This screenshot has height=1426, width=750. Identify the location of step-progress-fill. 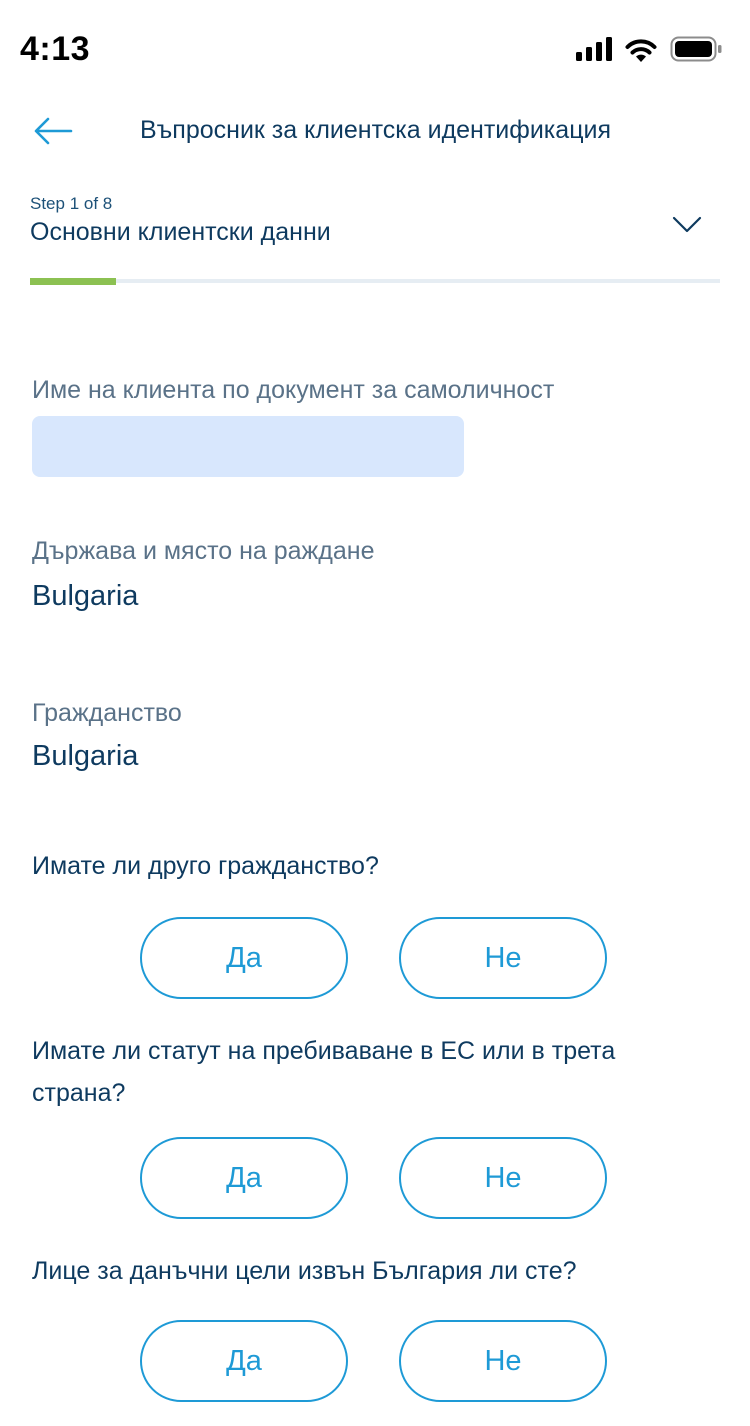
(73, 281).